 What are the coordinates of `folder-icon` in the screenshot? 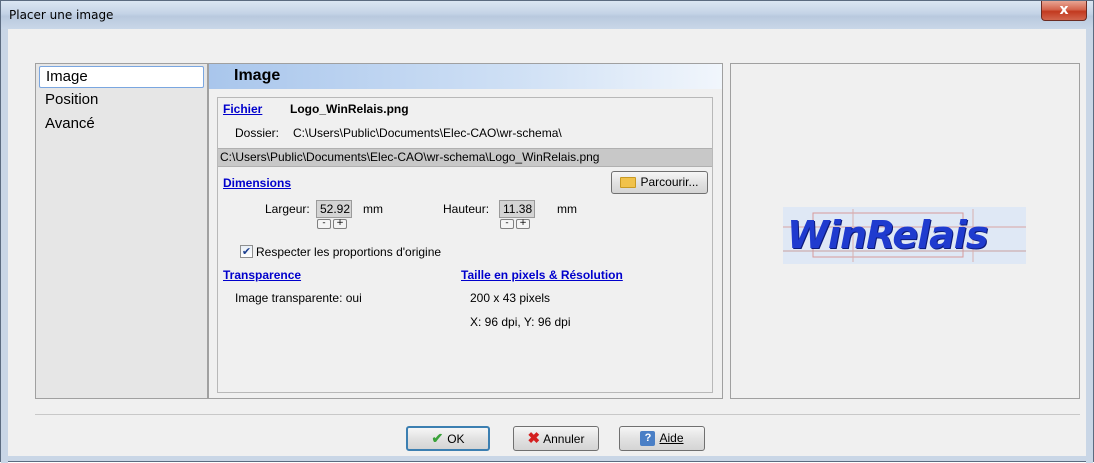 It's located at (628, 183).